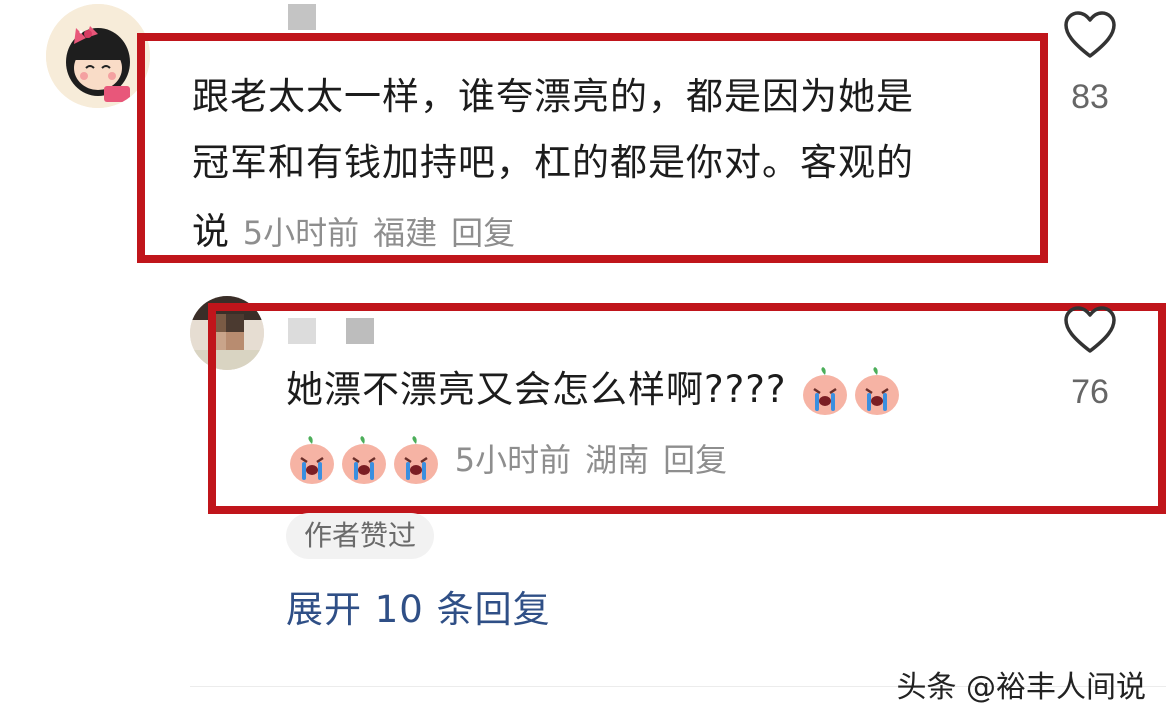 The height and width of the screenshot is (722, 1166). Describe the element at coordinates (1090, 97) in the screenshot. I see `comment-1-like-count: 83` at that location.